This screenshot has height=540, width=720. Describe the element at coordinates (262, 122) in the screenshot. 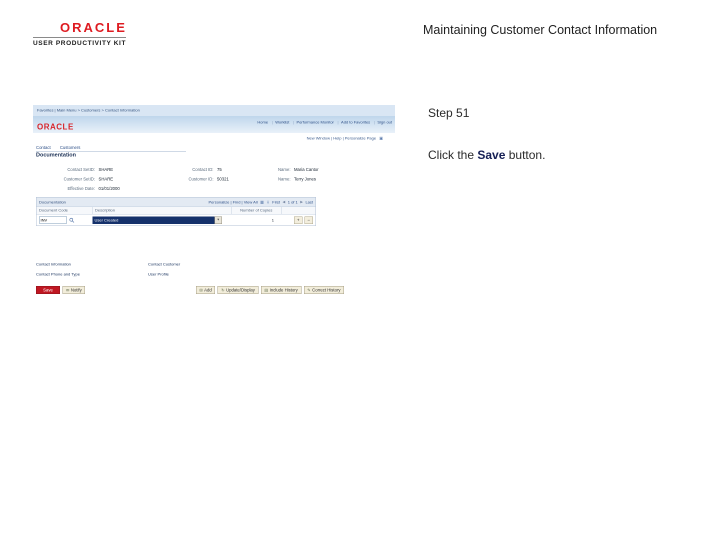

I see `home-link: Home` at that location.